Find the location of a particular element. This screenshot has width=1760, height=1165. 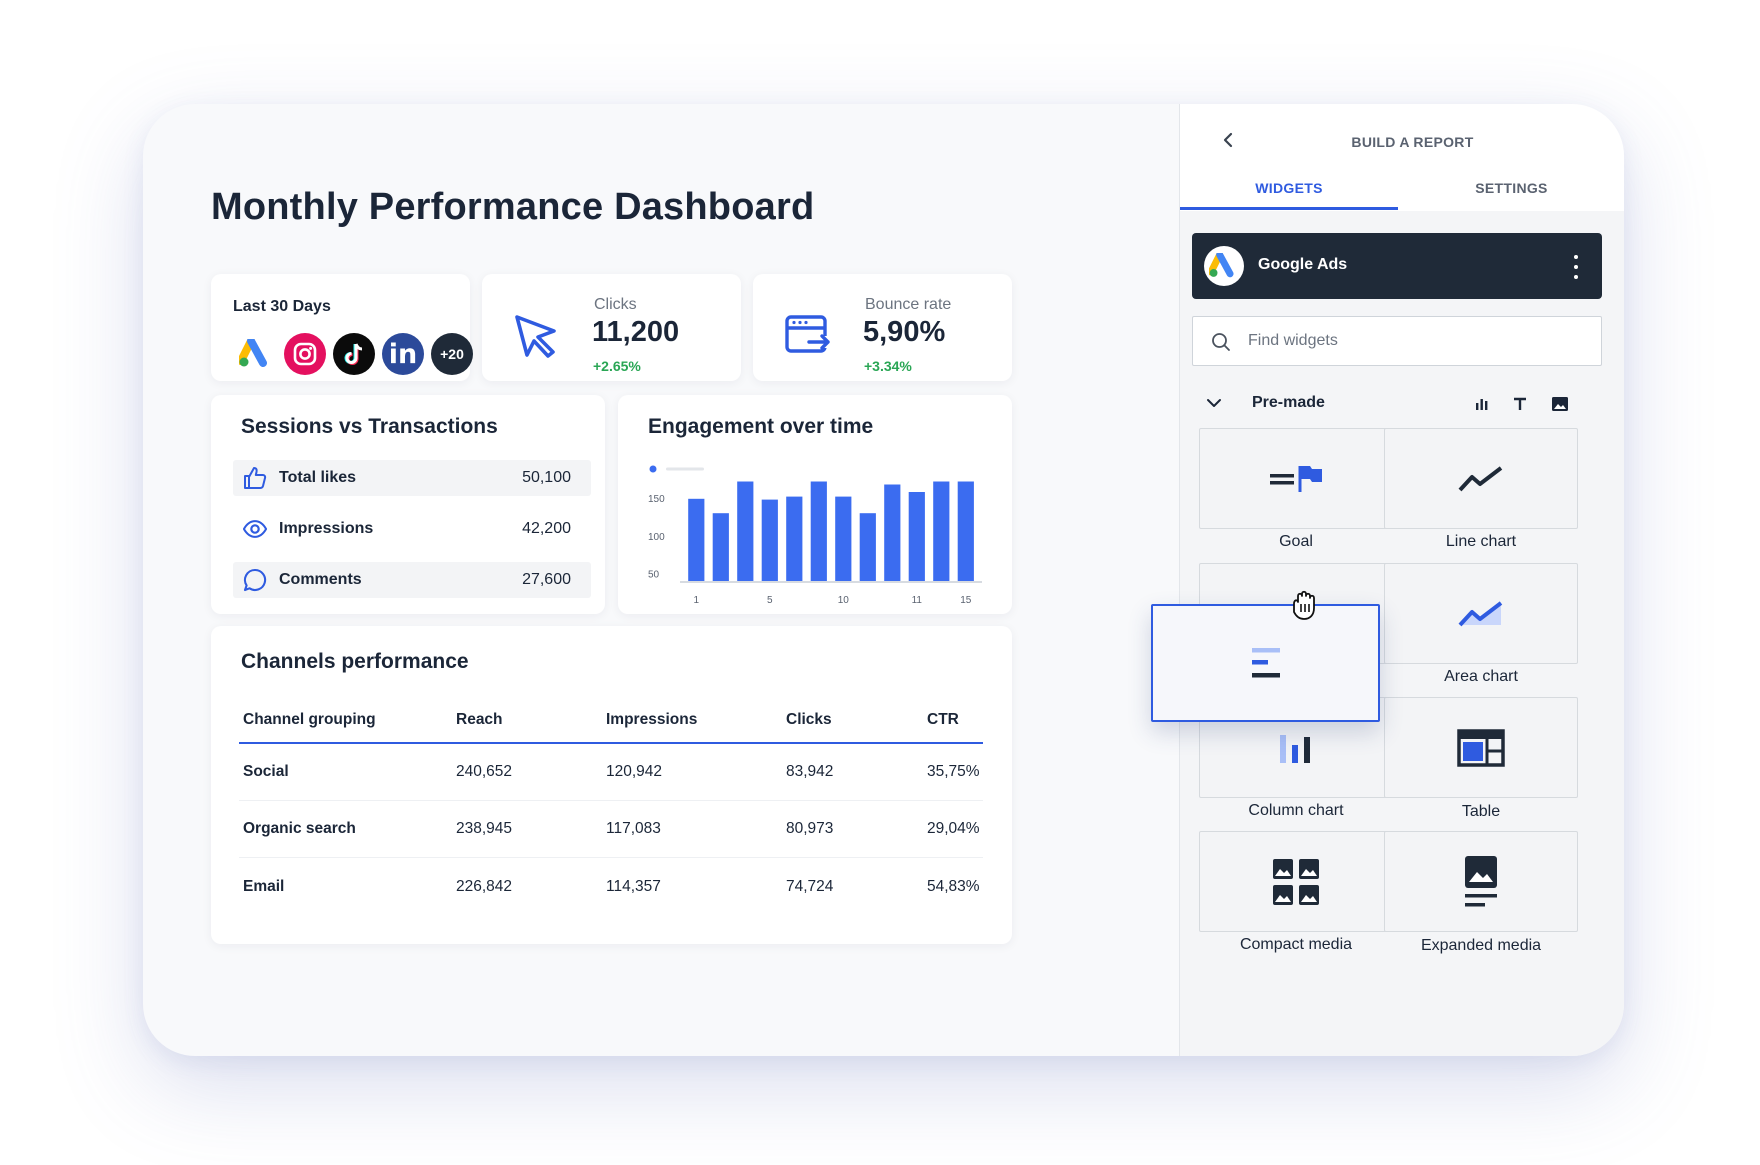

area-chart-icon is located at coordinates (1480, 613).